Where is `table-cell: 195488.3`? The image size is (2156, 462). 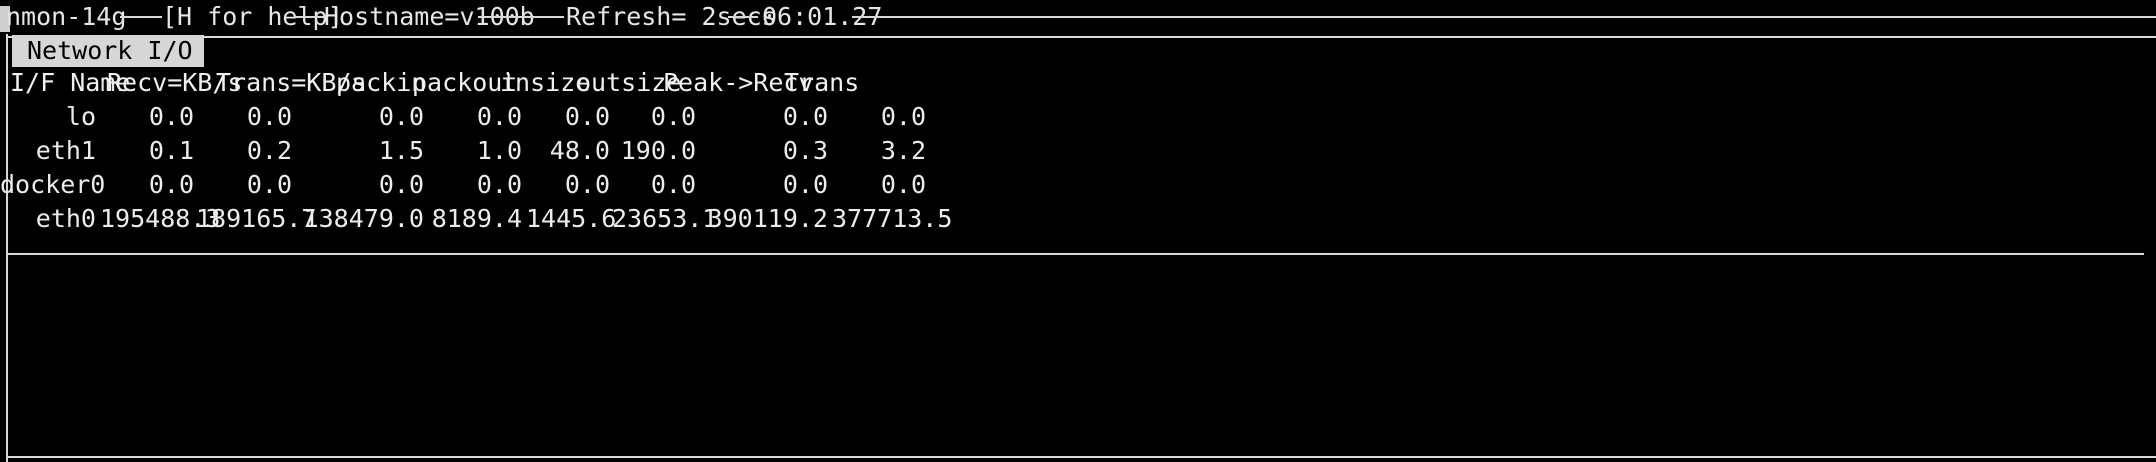
table-cell: 195488.3 is located at coordinates (160, 218).